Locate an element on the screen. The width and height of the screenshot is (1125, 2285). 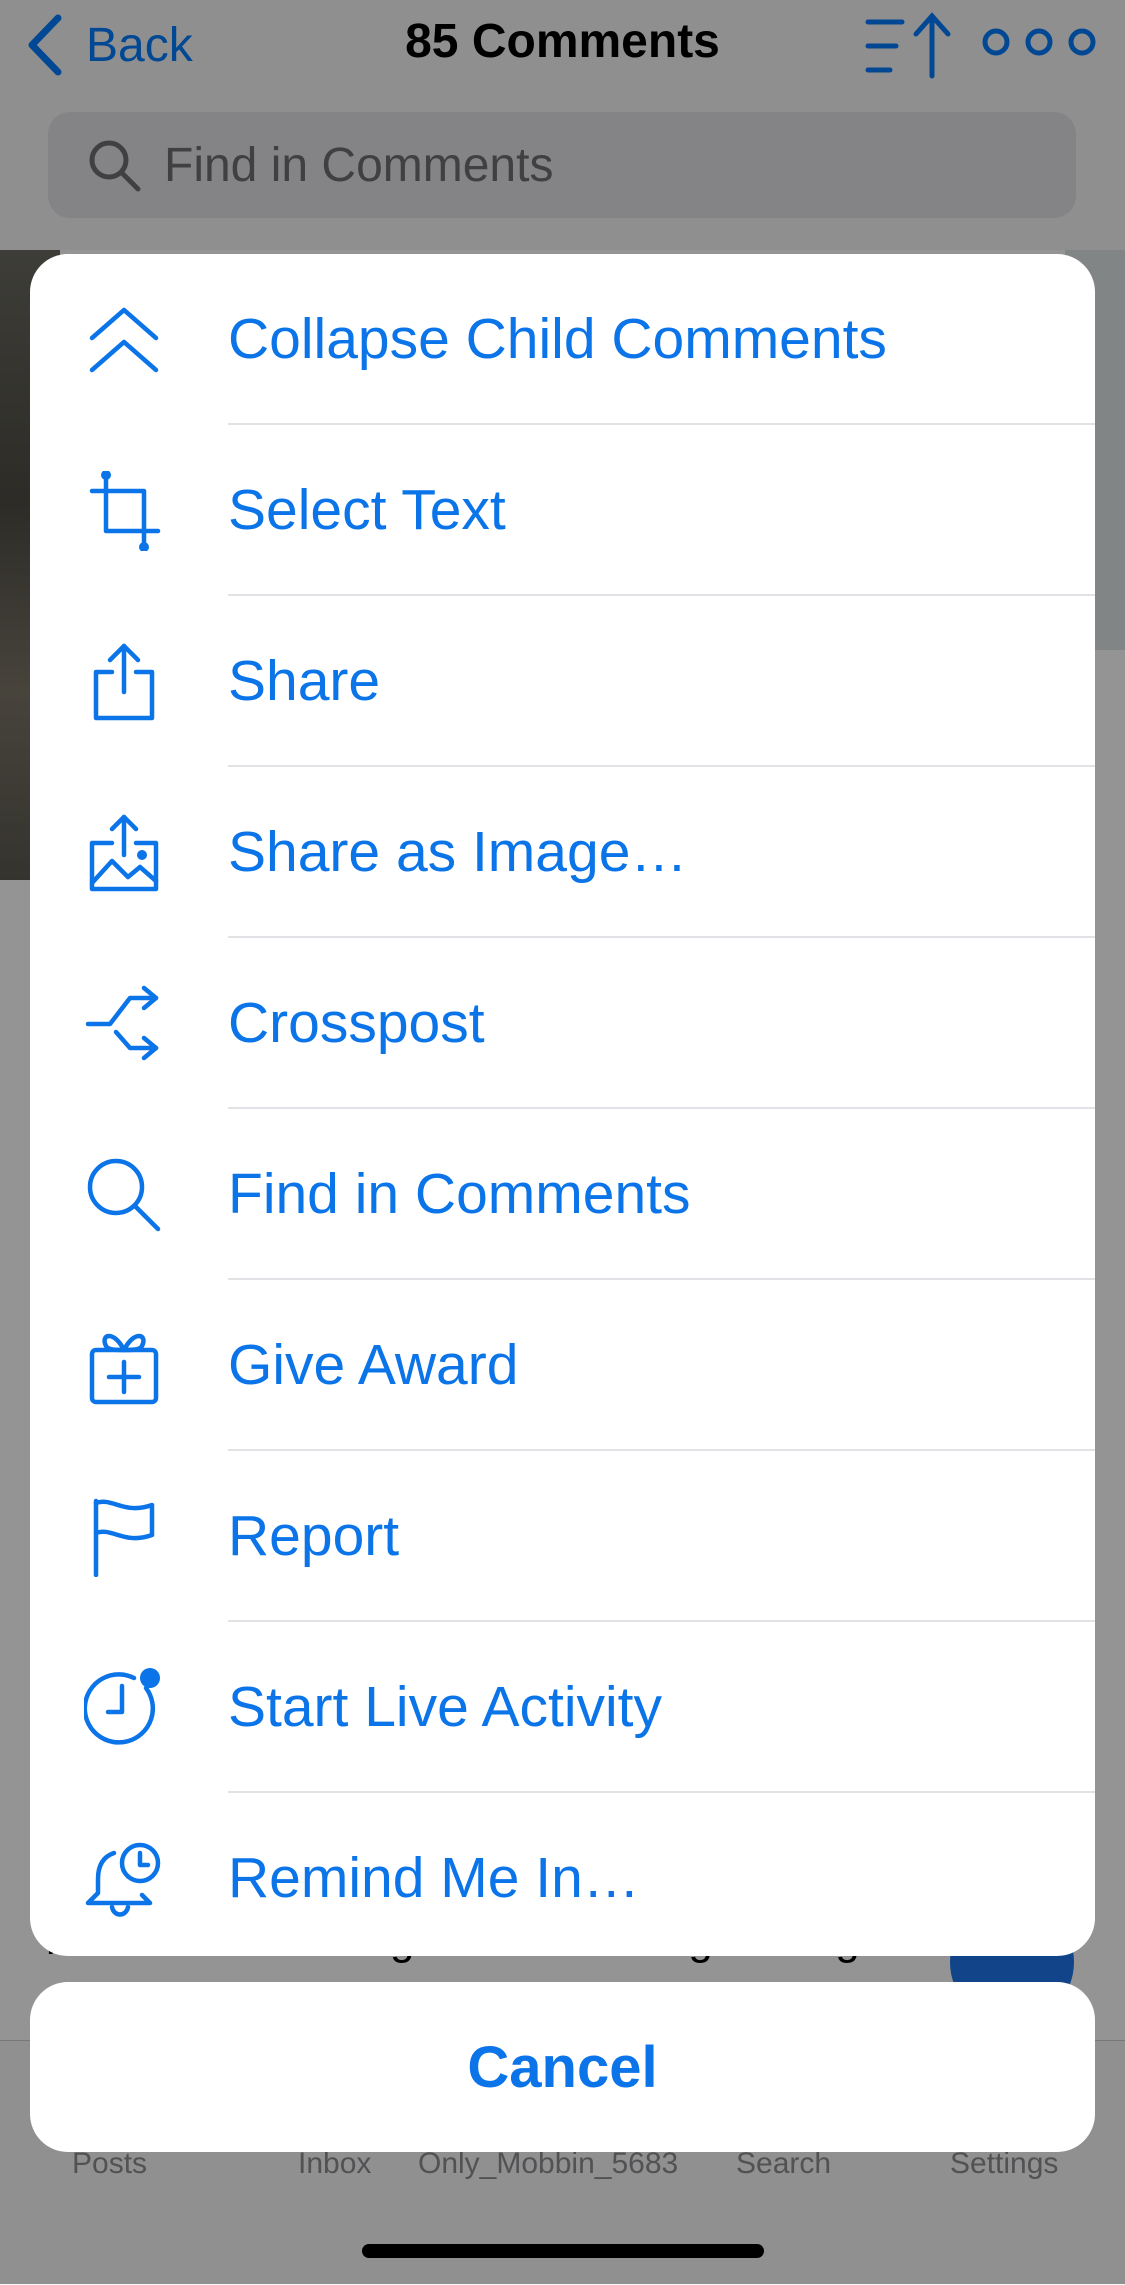
menu-item-label: Give Award is located at coordinates (373, 1365).